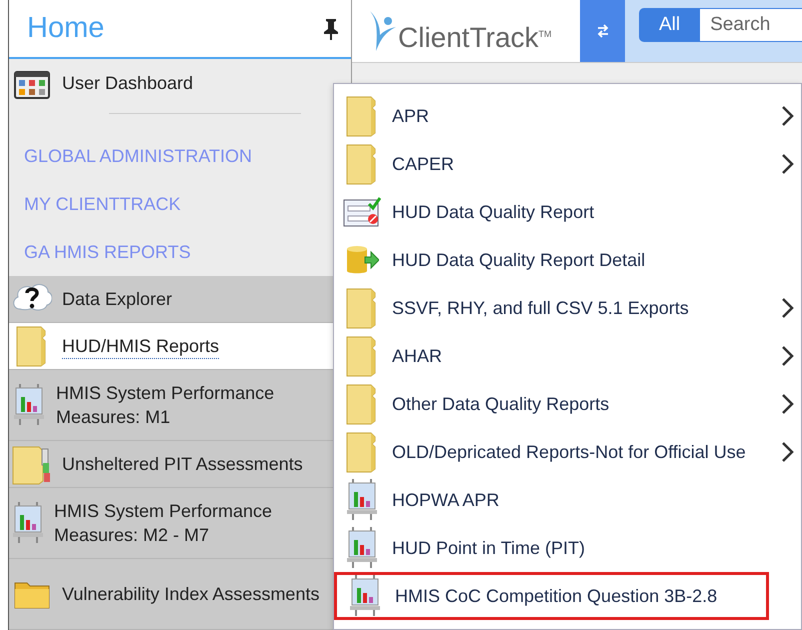 The height and width of the screenshot is (630, 802). Describe the element at coordinates (468, 38) in the screenshot. I see `logo-text: ClientTrack` at that location.